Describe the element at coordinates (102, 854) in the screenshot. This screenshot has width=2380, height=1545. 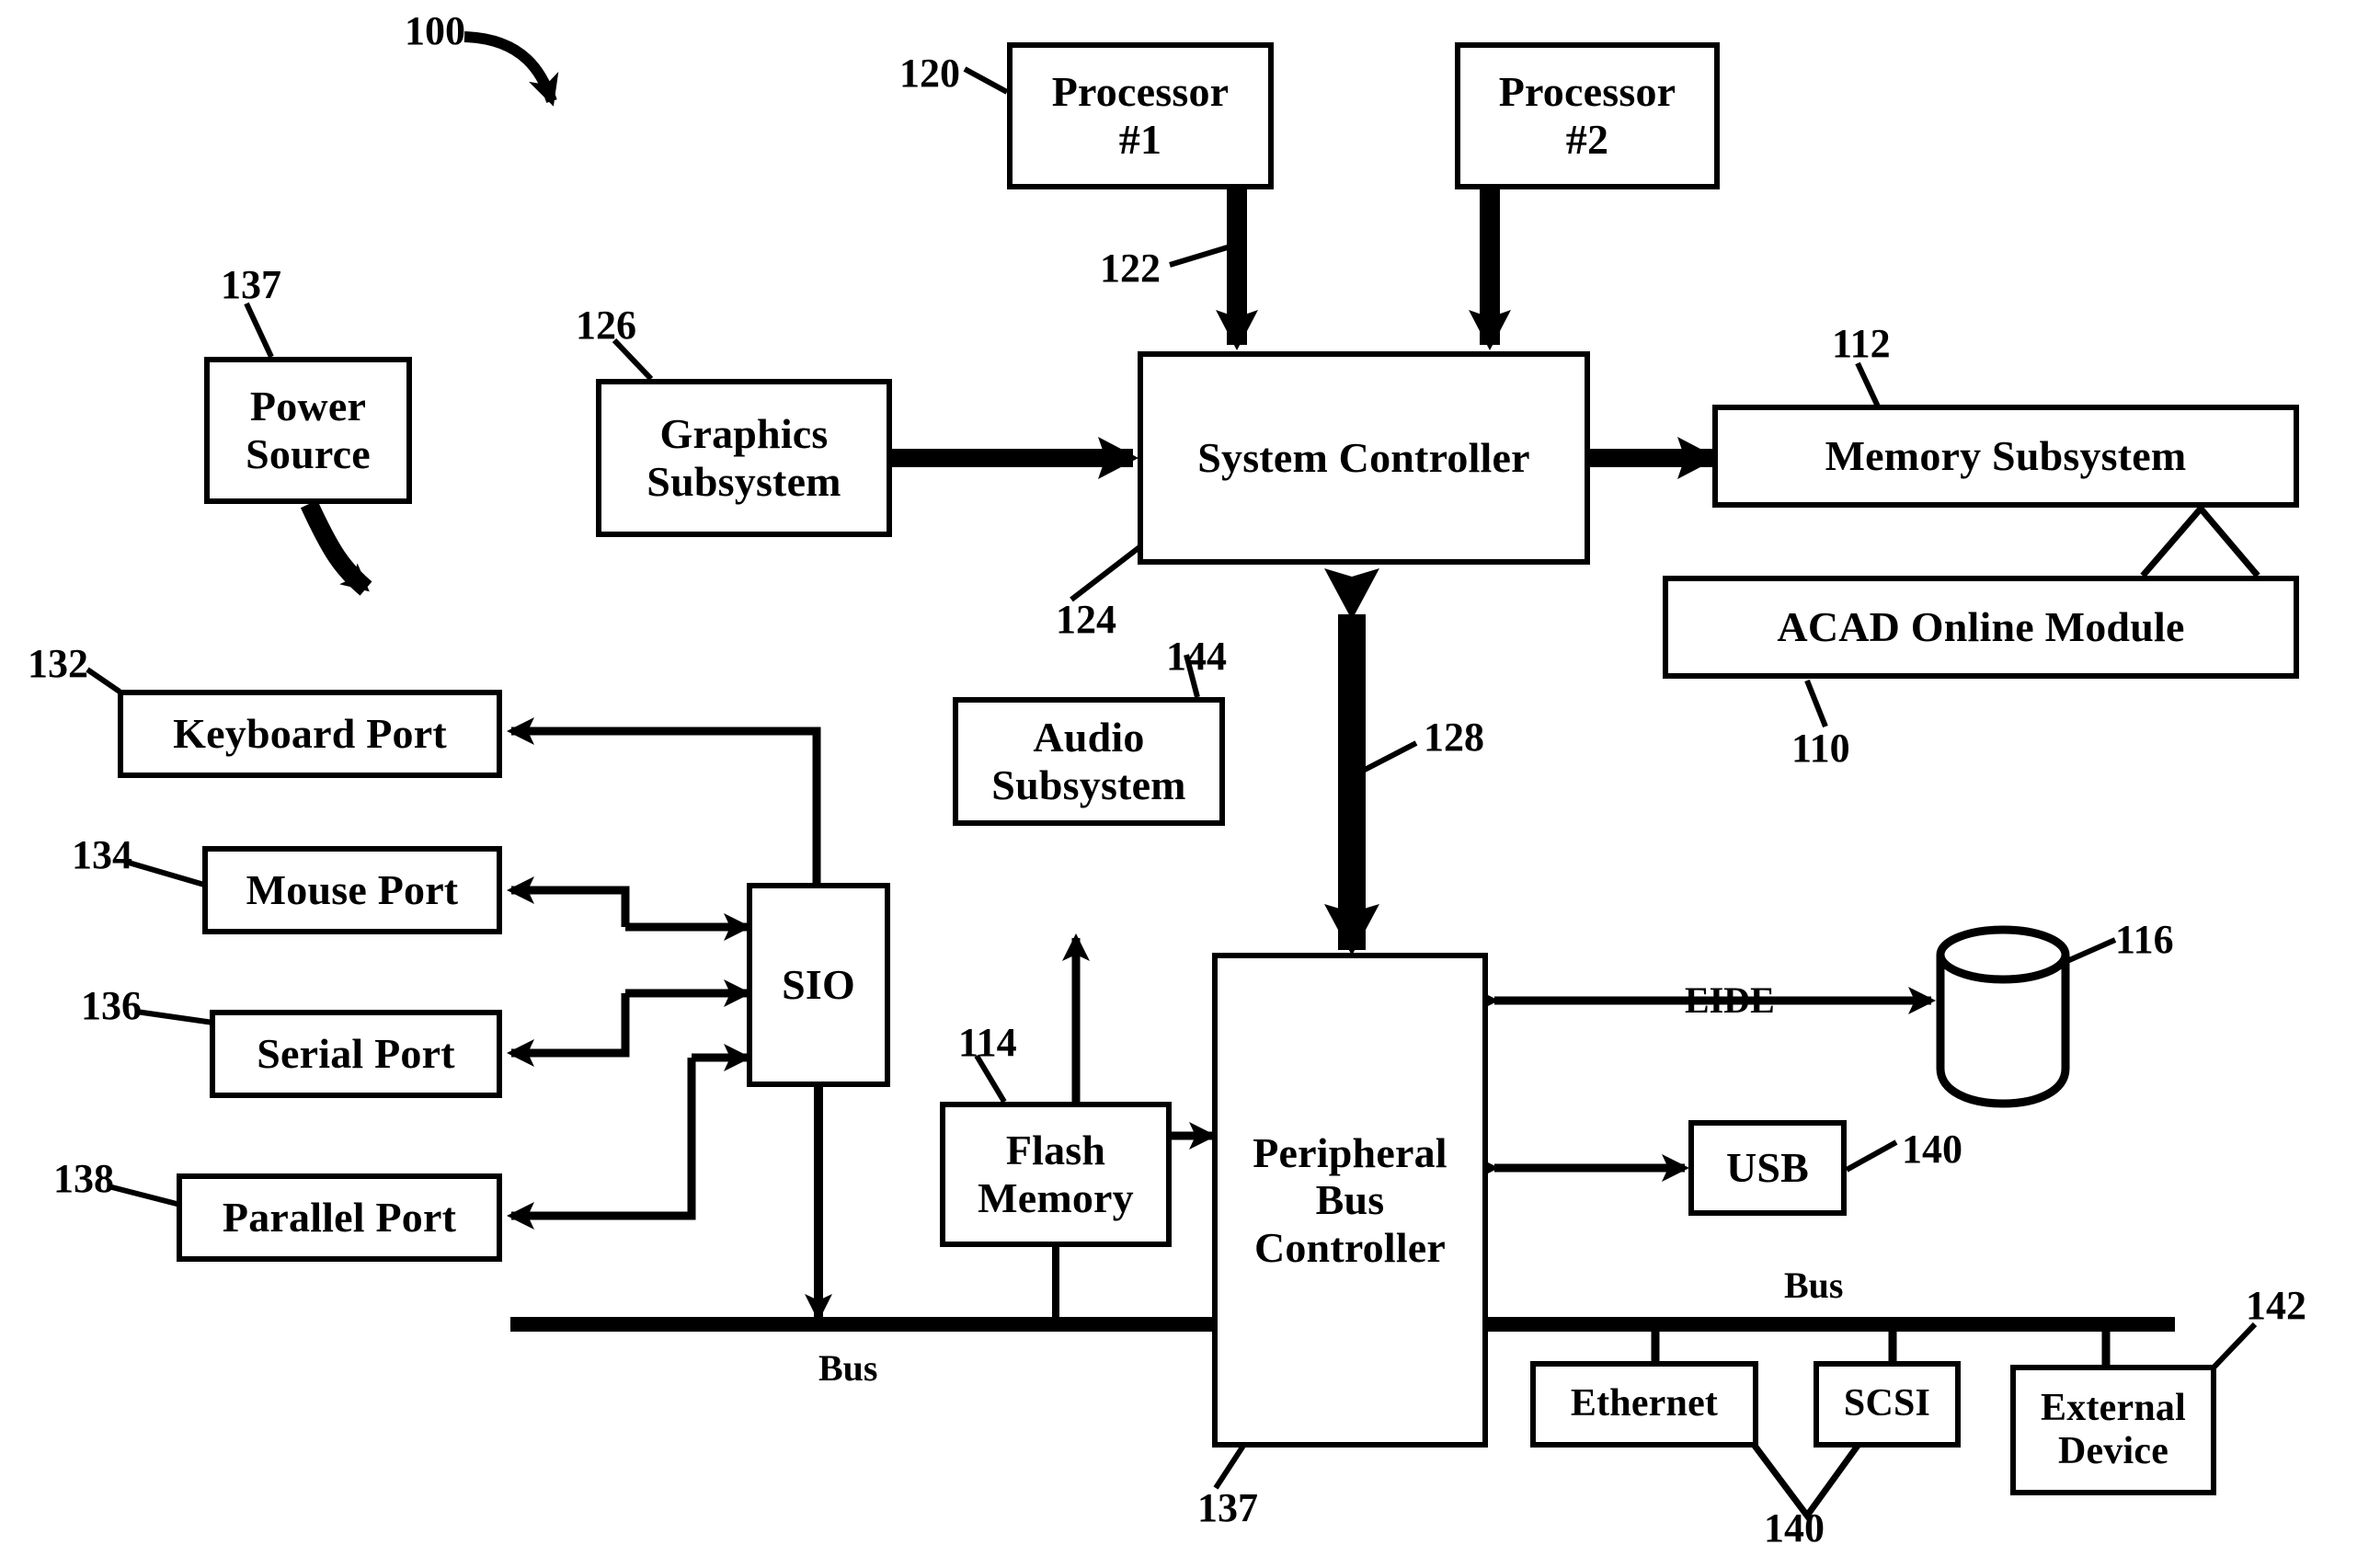
I see `ref-134: 134` at that location.